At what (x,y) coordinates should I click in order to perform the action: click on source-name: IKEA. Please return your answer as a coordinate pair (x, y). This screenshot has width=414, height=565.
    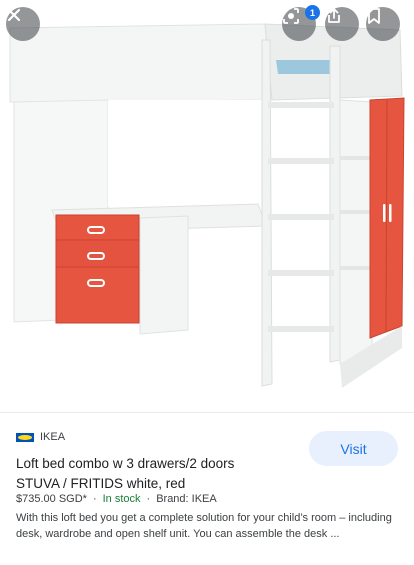
    Looking at the image, I should click on (53, 437).